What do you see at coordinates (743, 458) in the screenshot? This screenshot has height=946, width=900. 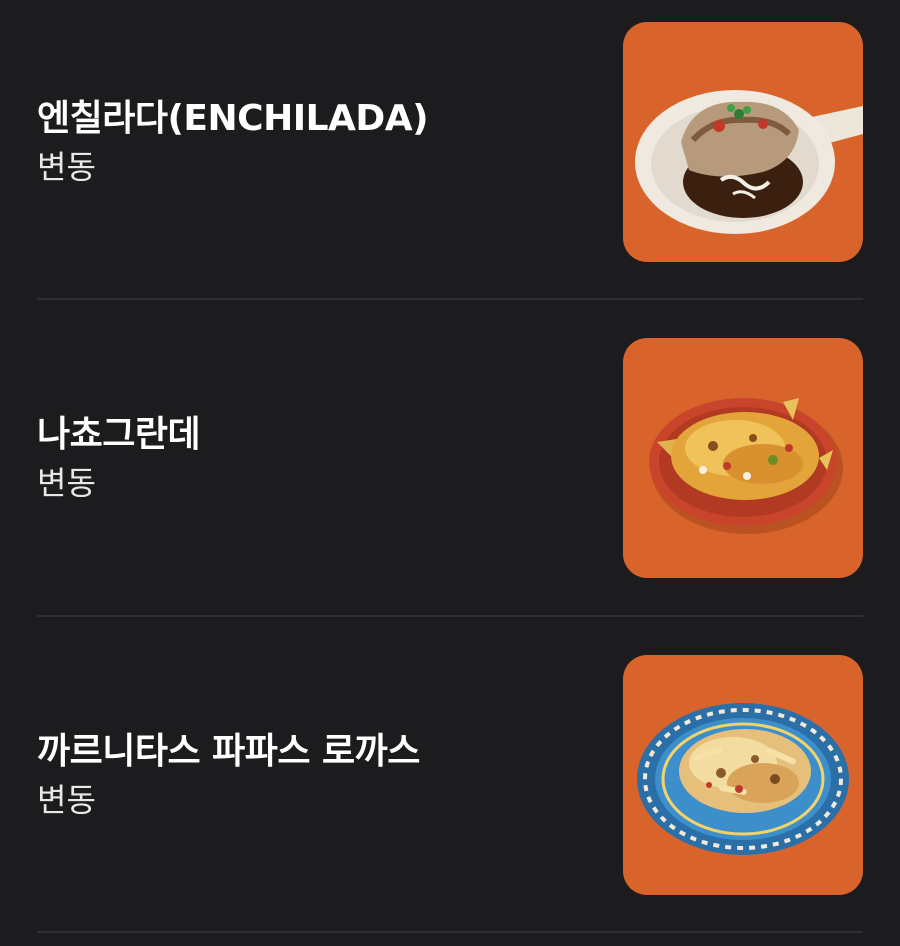 I see `nachos-image` at bounding box center [743, 458].